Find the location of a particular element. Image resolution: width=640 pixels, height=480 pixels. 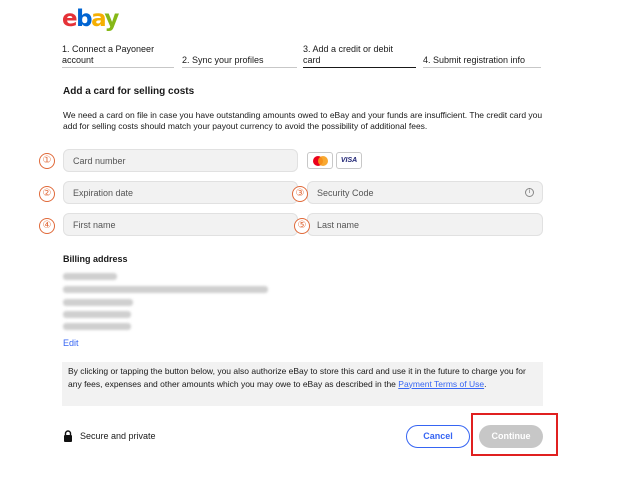

billing-address-title: Billing address is located at coordinates (95, 259).